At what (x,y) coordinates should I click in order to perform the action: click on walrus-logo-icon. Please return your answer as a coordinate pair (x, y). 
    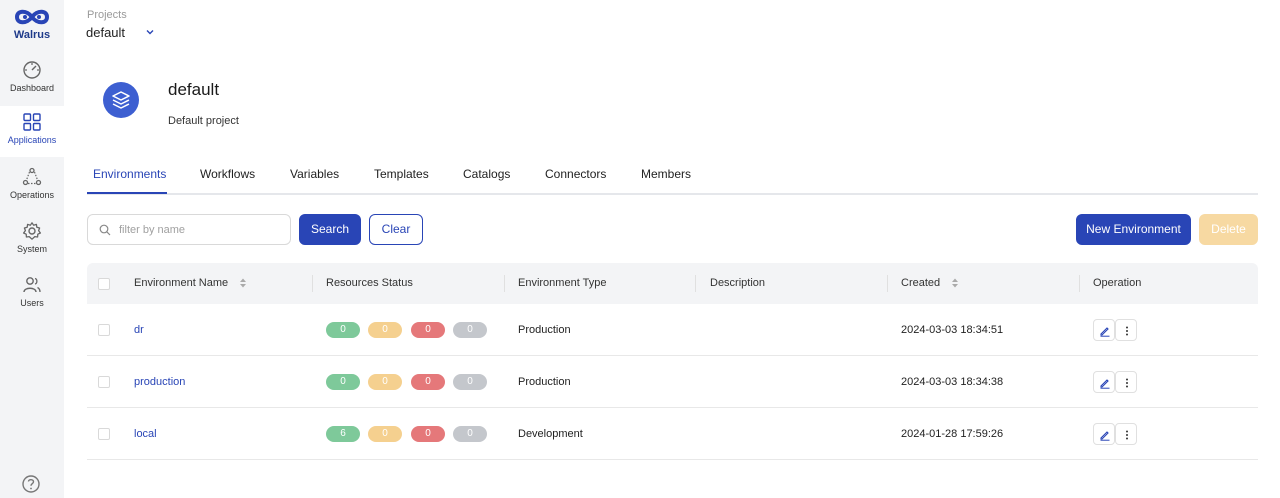
    Looking at the image, I should click on (32, 17).